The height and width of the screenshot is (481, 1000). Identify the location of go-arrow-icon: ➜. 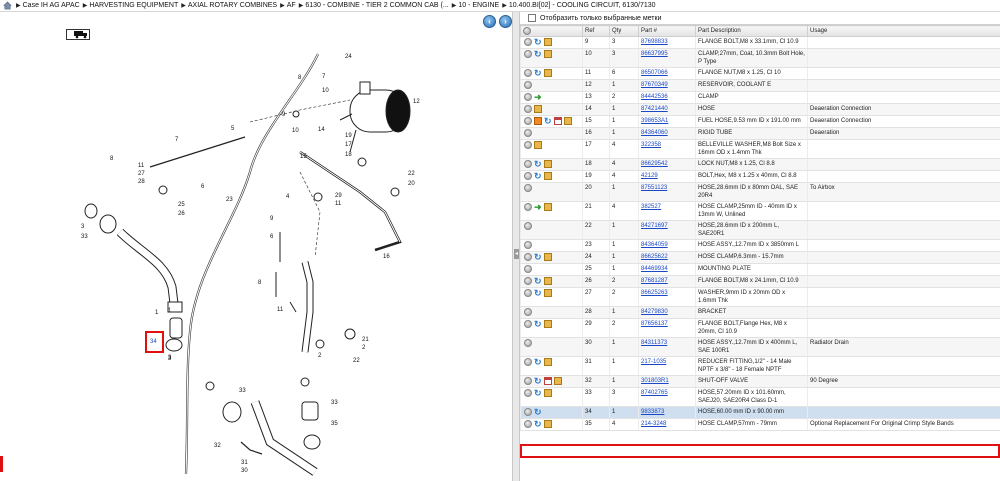
(538, 97).